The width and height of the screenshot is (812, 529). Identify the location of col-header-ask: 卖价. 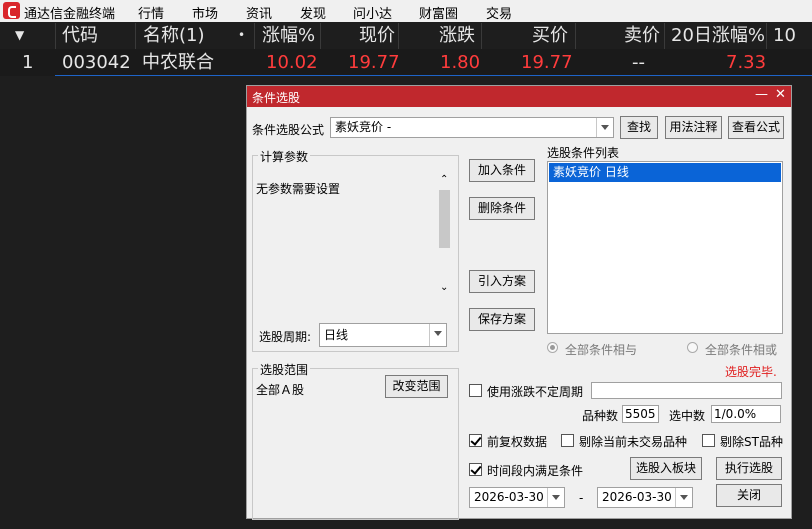
(642, 35).